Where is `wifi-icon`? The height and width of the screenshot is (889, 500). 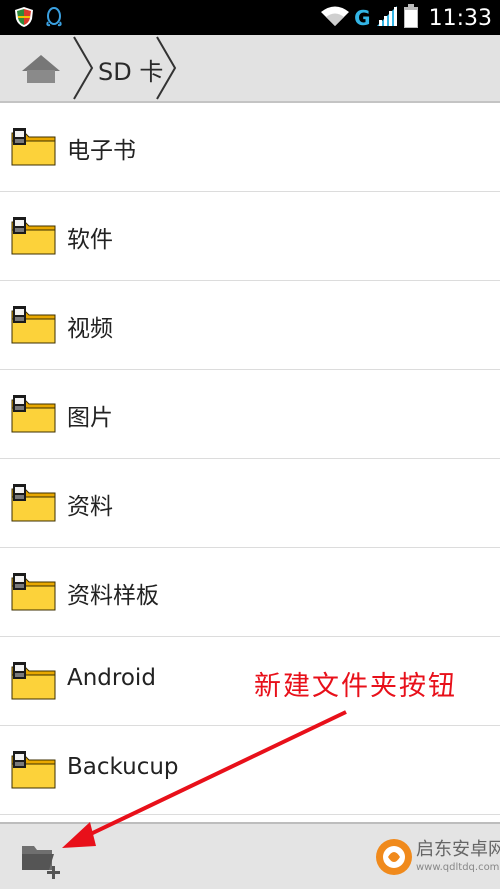
wifi-icon is located at coordinates (335, 18).